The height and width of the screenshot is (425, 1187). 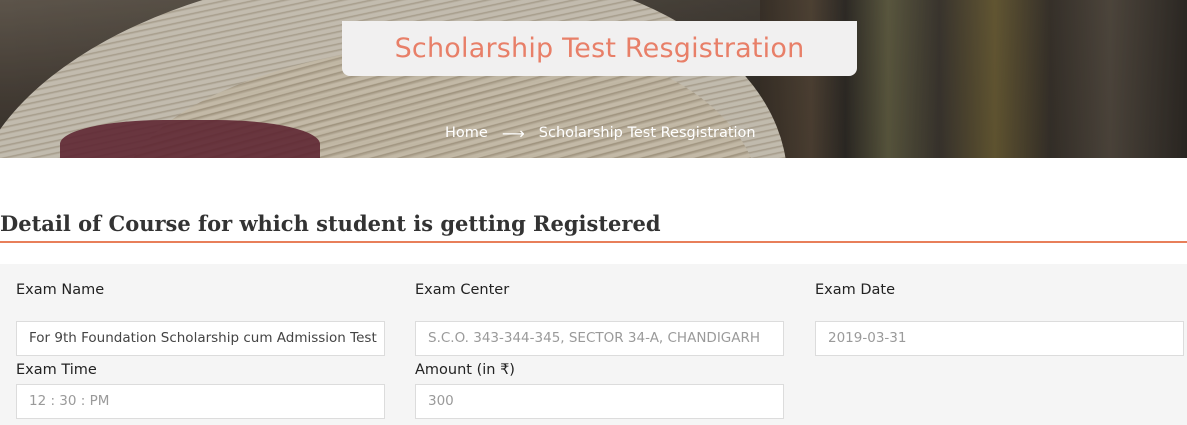 What do you see at coordinates (599, 401) in the screenshot?
I see `amount-field: 300` at bounding box center [599, 401].